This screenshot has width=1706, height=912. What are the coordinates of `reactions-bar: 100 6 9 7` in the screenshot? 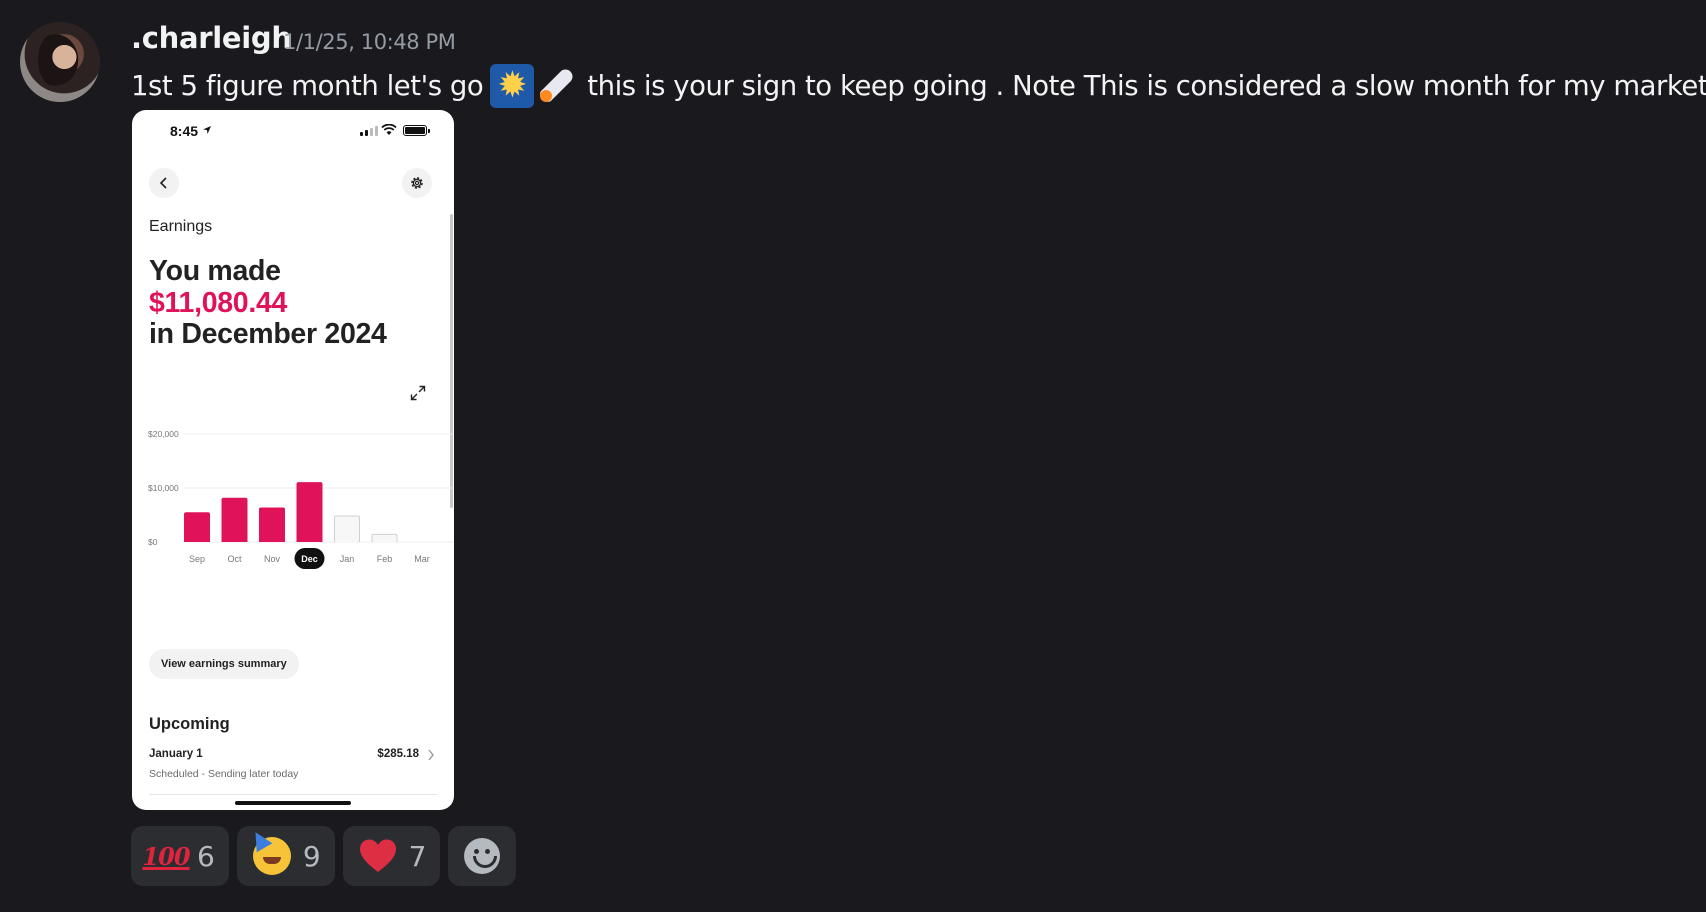 It's located at (324, 856).